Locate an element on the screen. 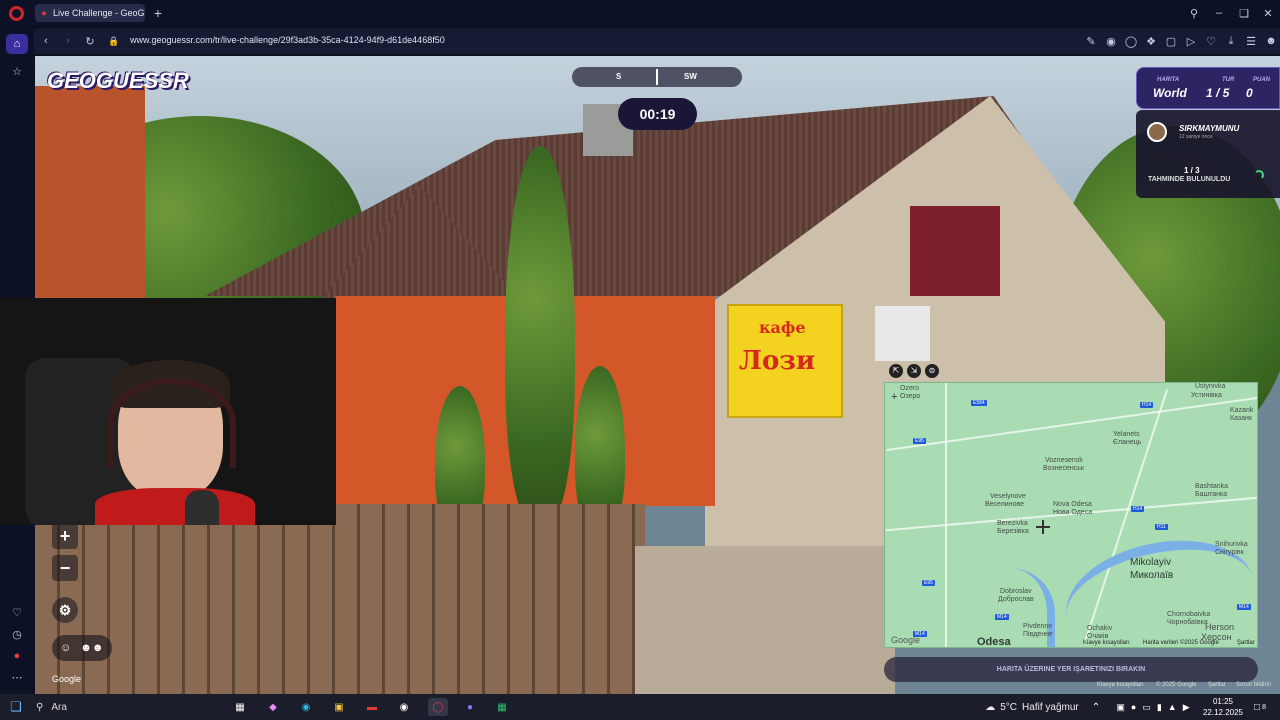 This screenshot has height=720, width=1280. download-icon: ⤓ is located at coordinates (1231, 41).